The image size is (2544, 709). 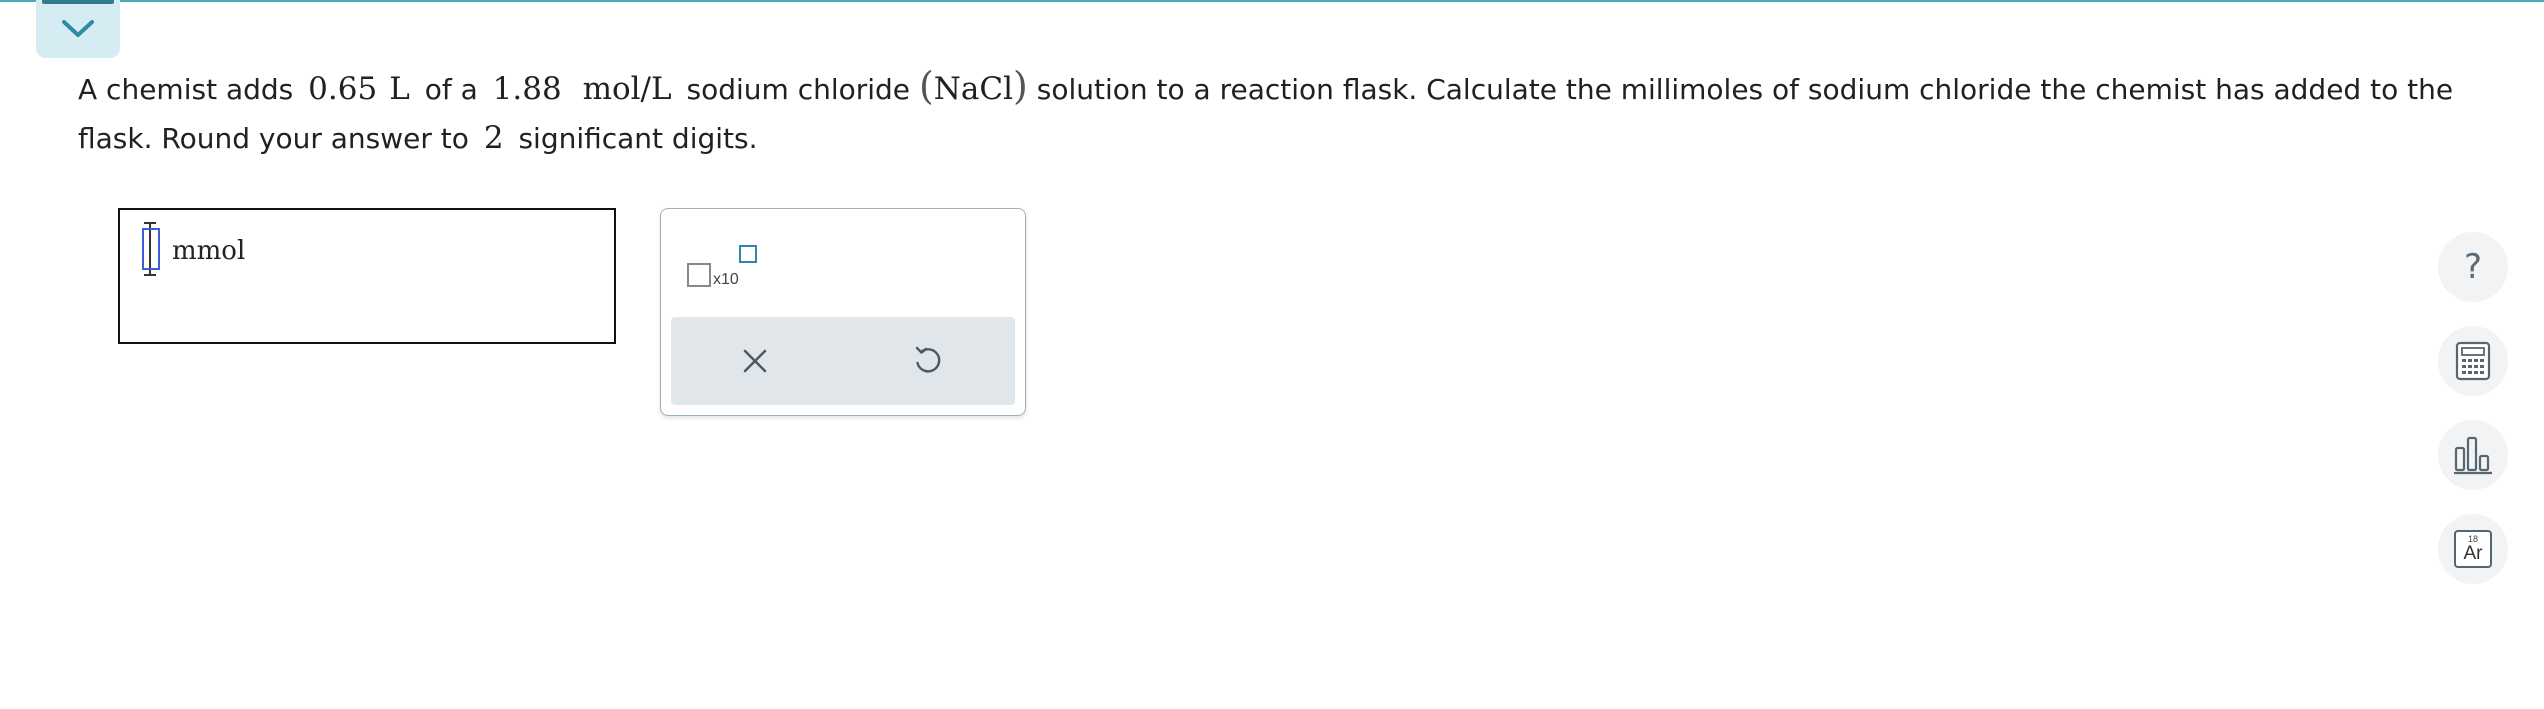 What do you see at coordinates (209, 251) in the screenshot?
I see `answer-unit: mmol` at bounding box center [209, 251].